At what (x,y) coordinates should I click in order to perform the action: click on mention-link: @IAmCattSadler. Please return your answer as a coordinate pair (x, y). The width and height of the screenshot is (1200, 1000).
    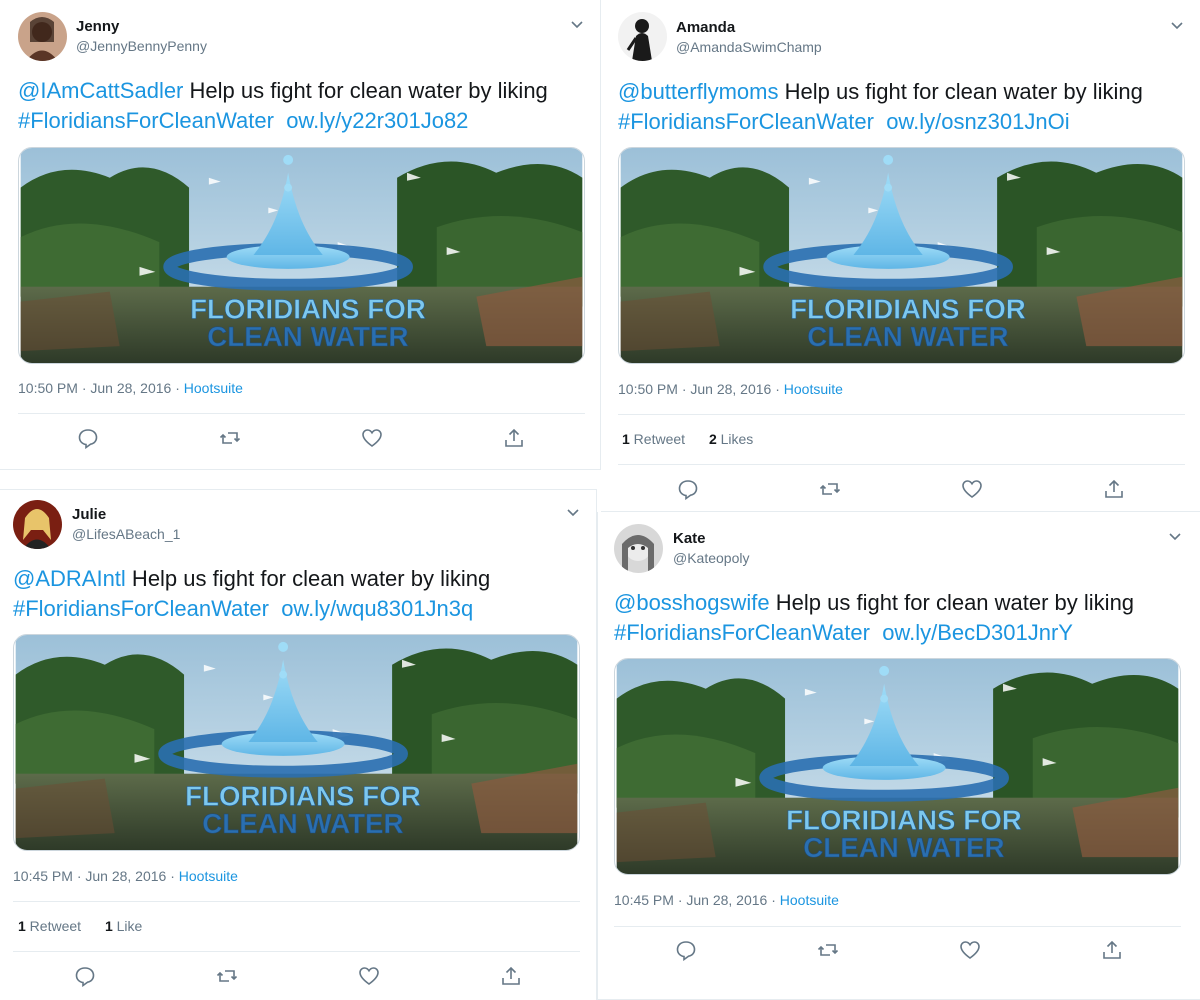
    Looking at the image, I should click on (100, 90).